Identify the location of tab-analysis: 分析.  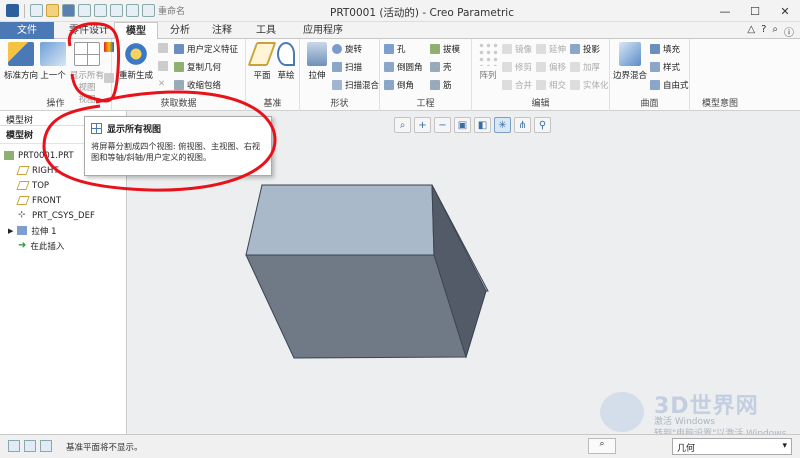
(180, 30).